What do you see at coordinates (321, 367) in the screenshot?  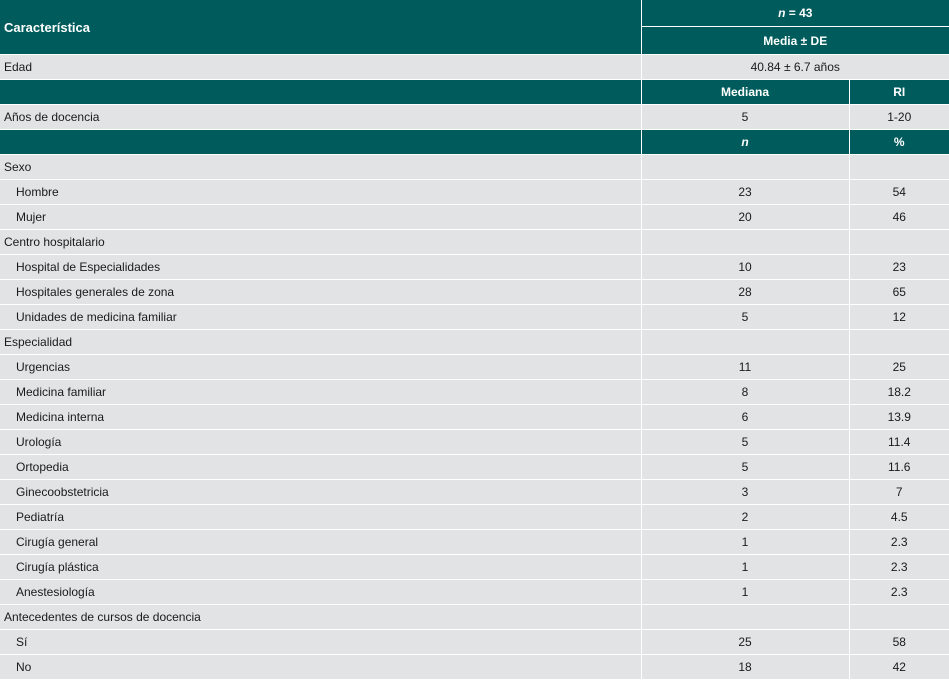 I see `row-label: Urgencias` at bounding box center [321, 367].